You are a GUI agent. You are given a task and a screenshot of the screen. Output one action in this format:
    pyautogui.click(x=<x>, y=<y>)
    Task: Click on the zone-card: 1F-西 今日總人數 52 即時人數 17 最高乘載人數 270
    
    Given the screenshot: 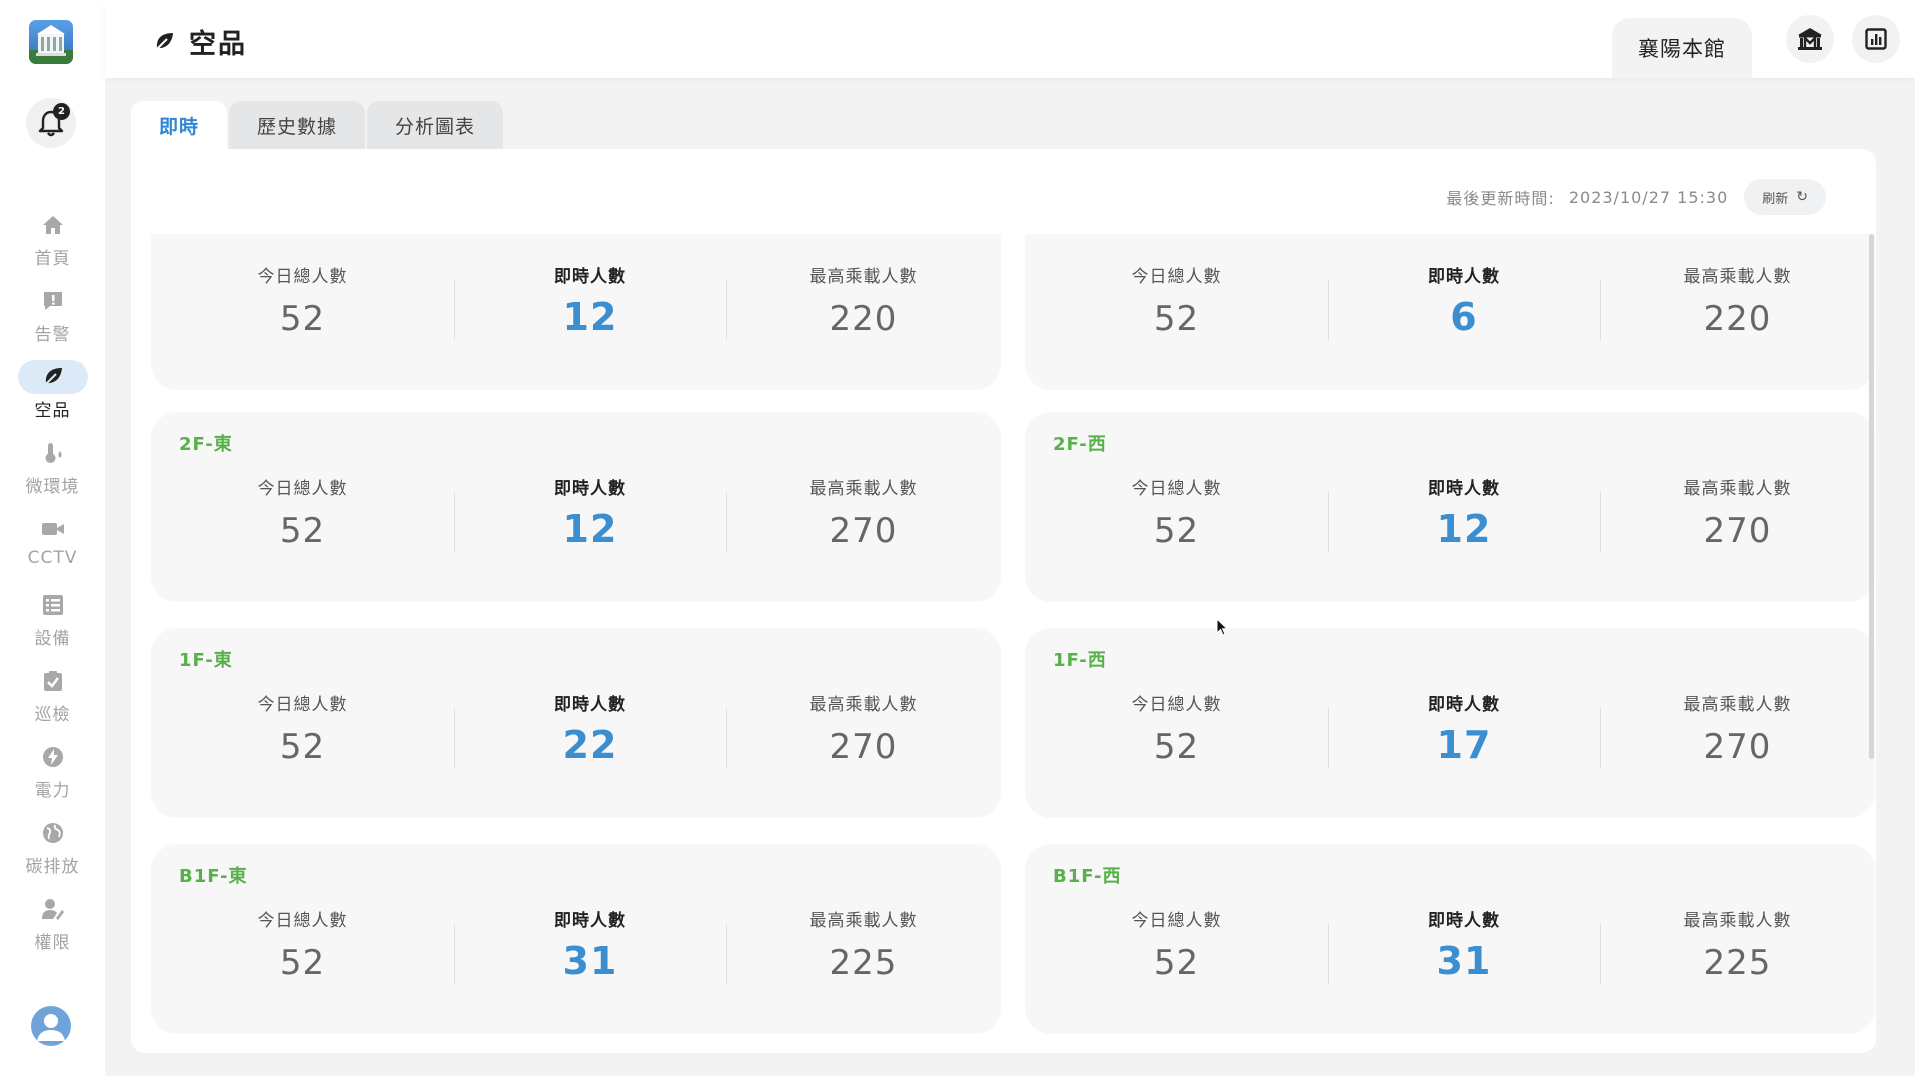 What is the action you would take?
    pyautogui.click(x=1450, y=723)
    